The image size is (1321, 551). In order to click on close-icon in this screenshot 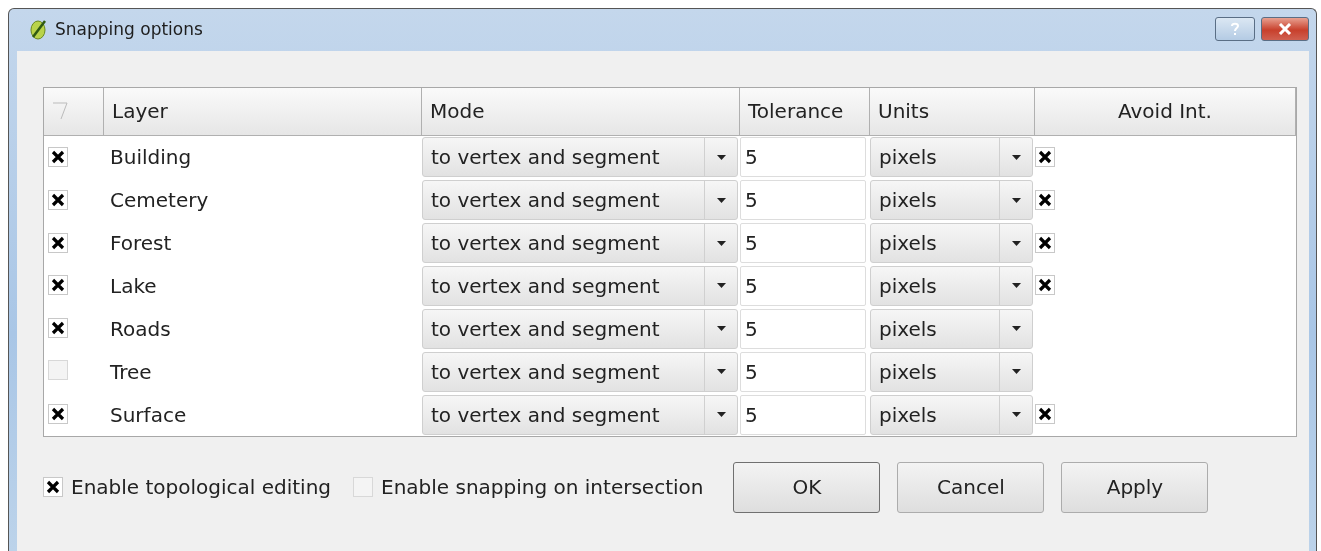, I will do `click(1285, 29)`.